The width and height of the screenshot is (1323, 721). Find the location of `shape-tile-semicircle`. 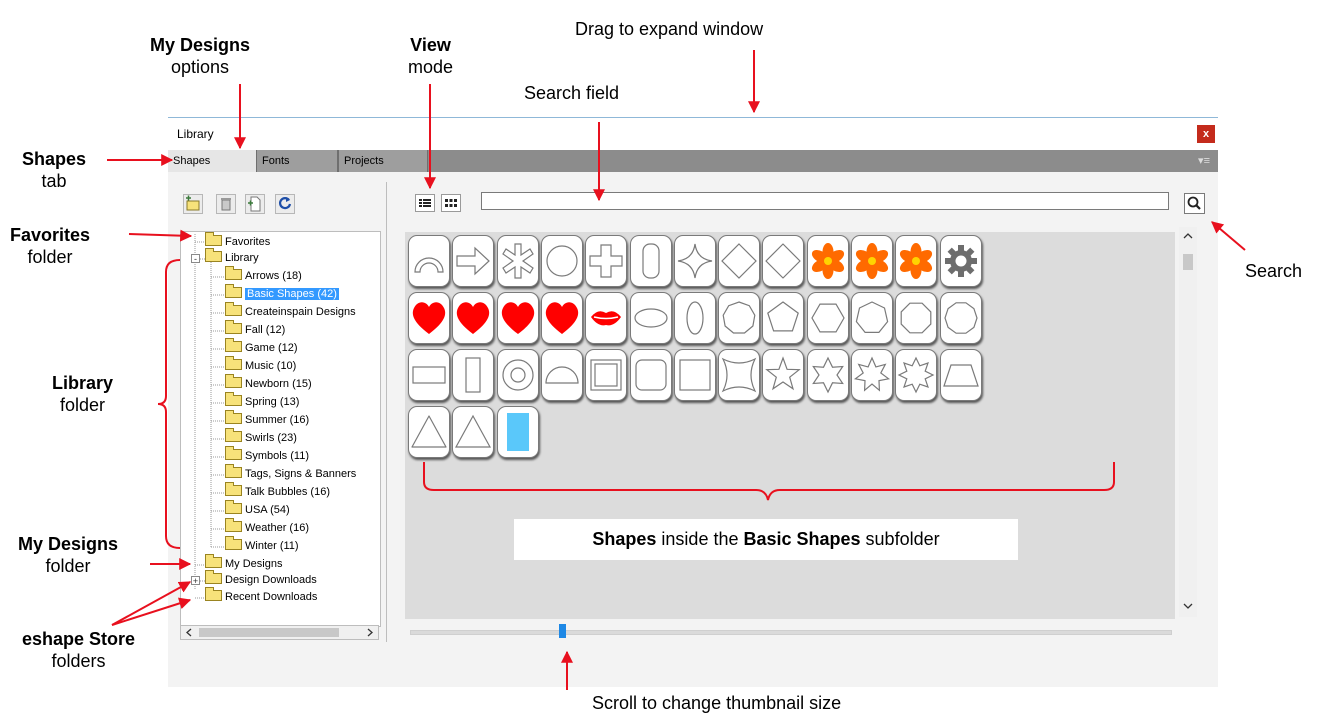

shape-tile-semicircle is located at coordinates (561, 375).